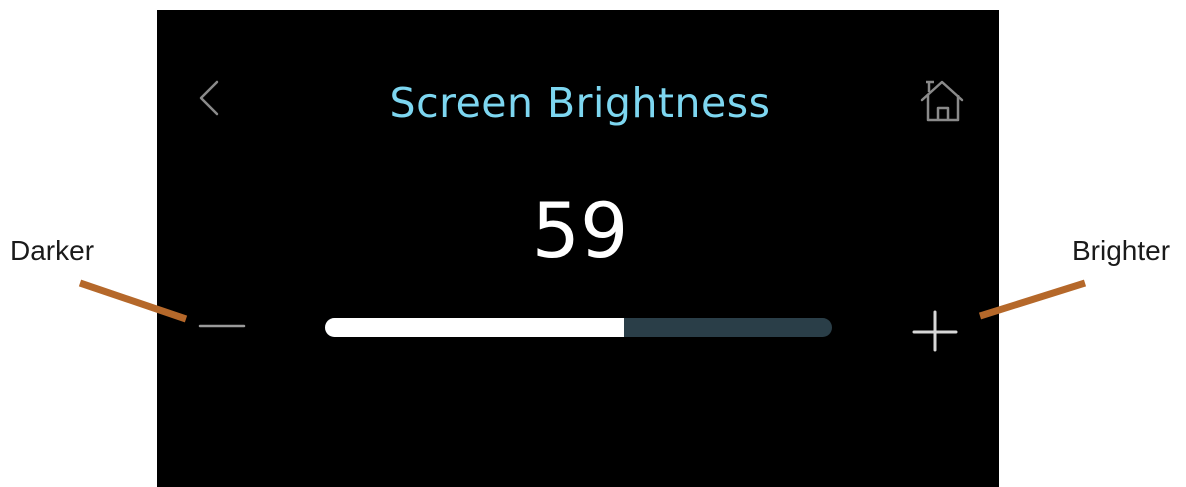 The width and height of the screenshot is (1186, 487). What do you see at coordinates (580, 103) in the screenshot?
I see `page-title: Screen Brightness` at bounding box center [580, 103].